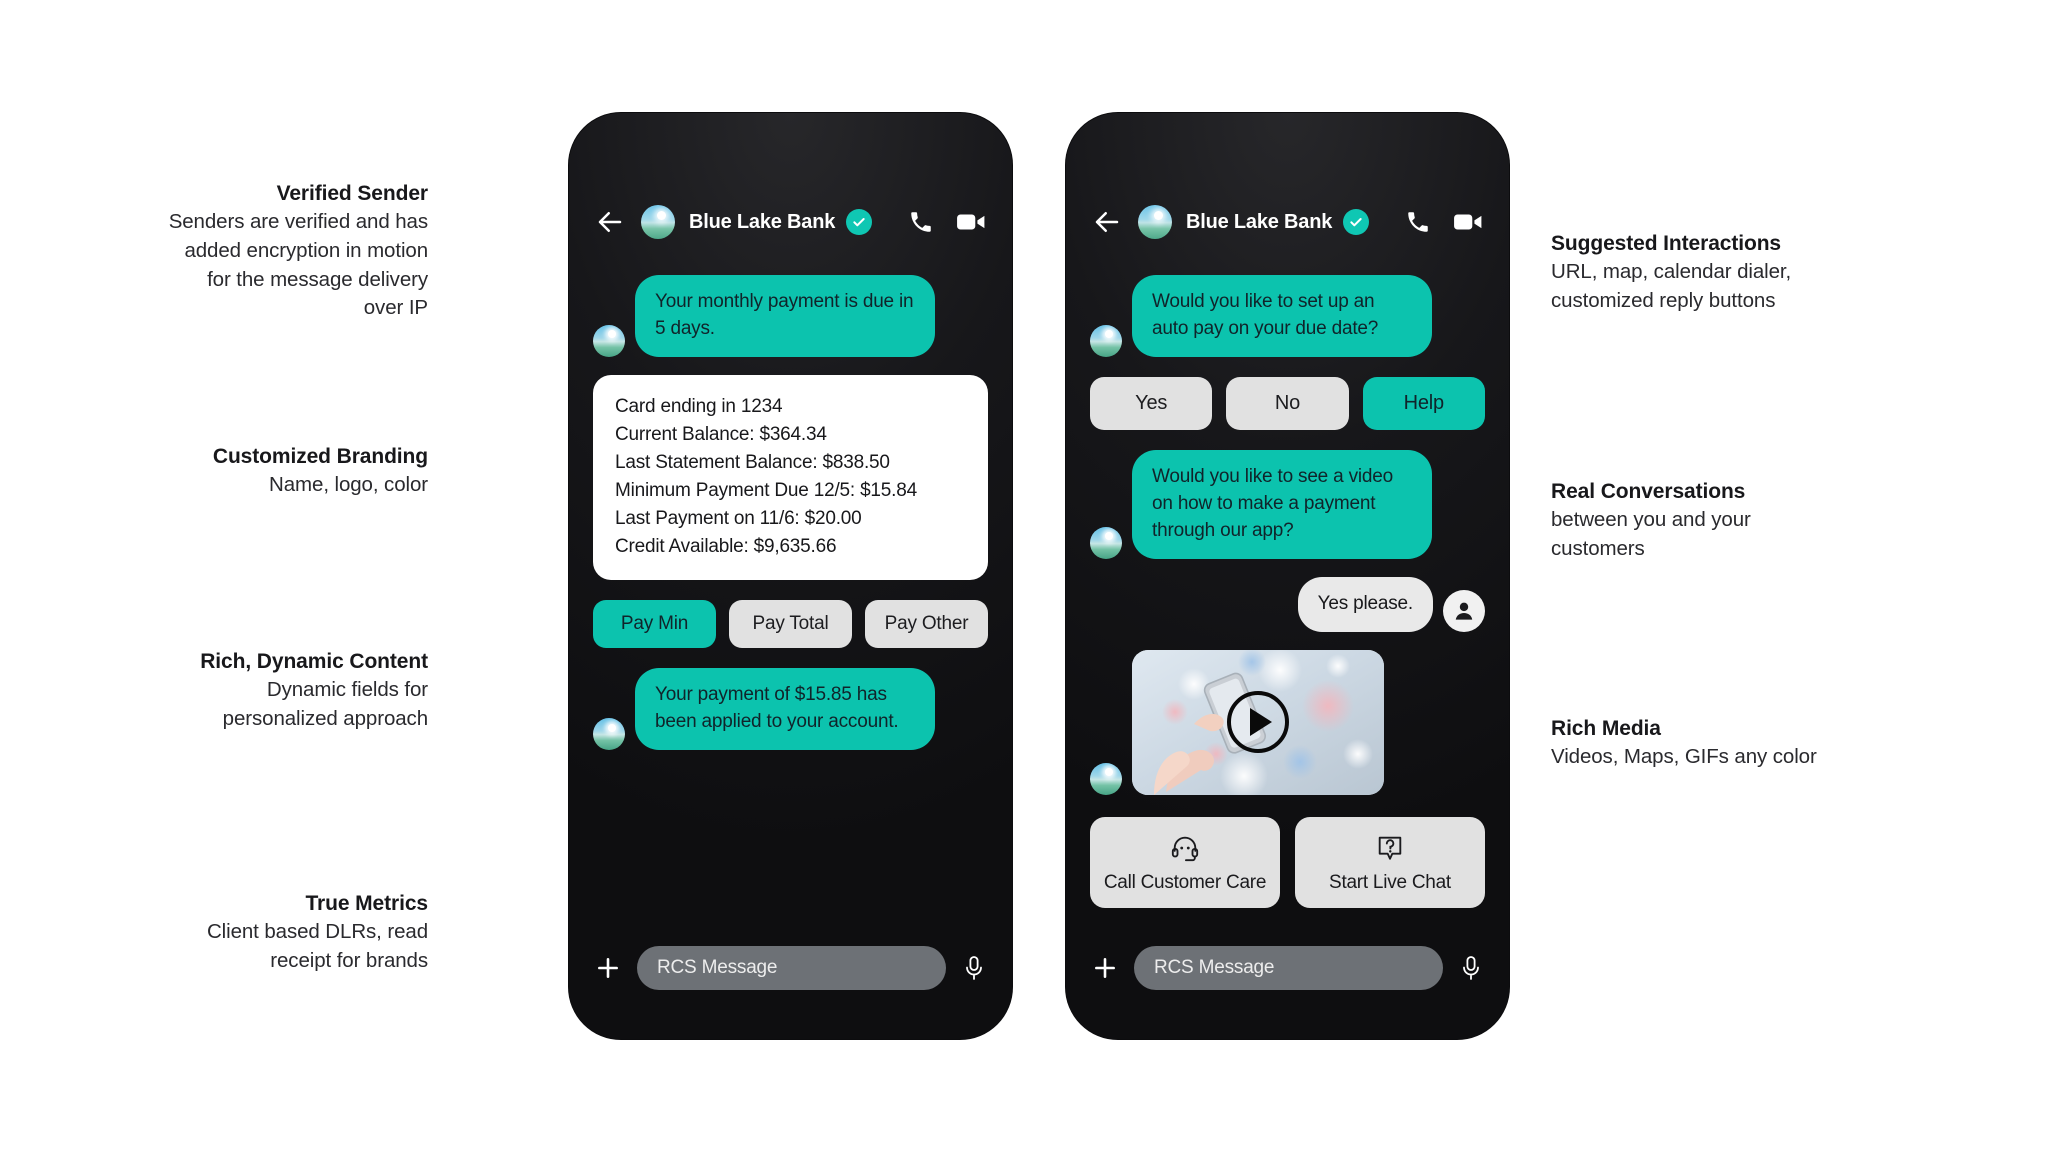 The width and height of the screenshot is (2048, 1152). Describe the element at coordinates (726, 546) in the screenshot. I see `card-line: Credit Available: $9,635.66` at that location.